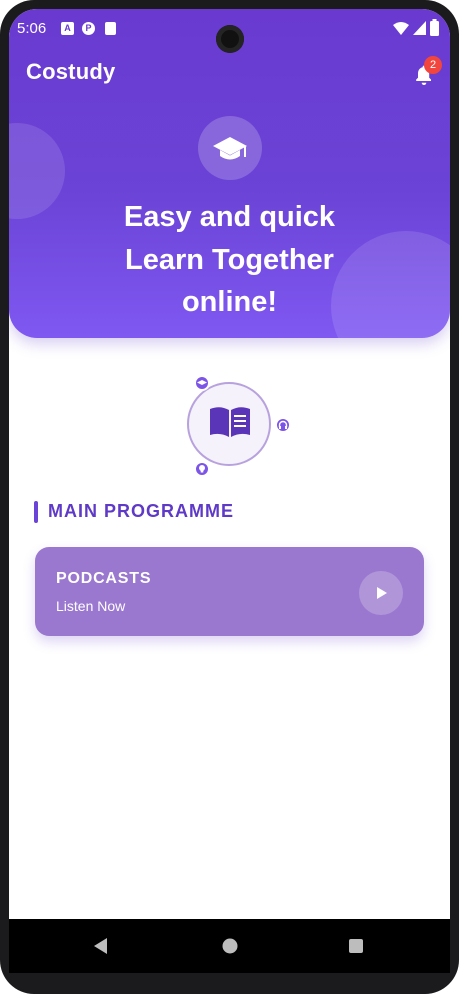  I want to click on section-accent-bar, so click(36, 512).